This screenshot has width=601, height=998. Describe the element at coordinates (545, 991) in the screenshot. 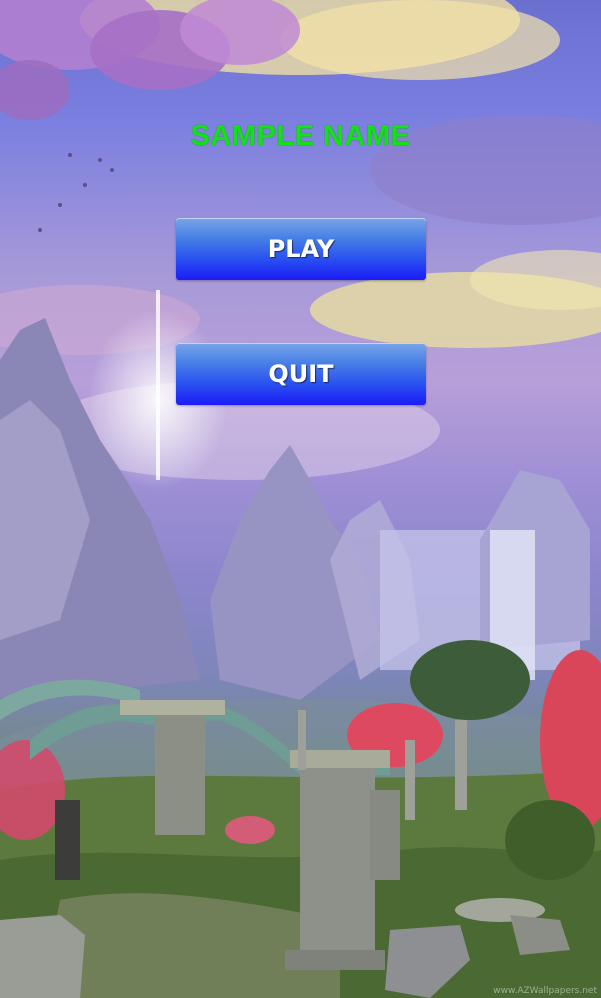

I see `watermark: www.AZWallpapers.net` at that location.